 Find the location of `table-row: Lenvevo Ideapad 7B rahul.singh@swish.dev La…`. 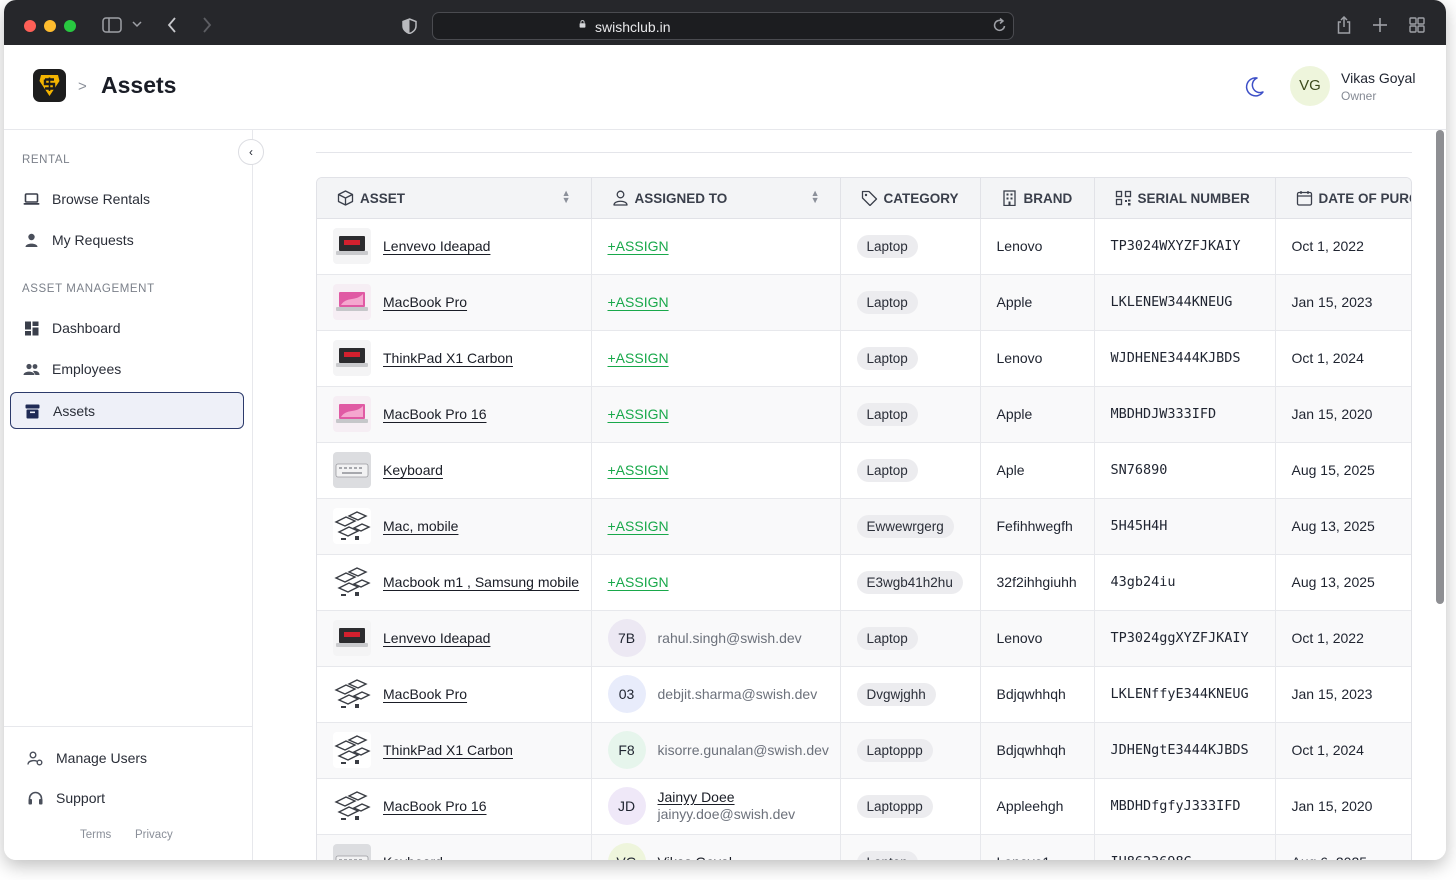

table-row: Lenvevo Ideapad 7B rahul.singh@swish.dev La… is located at coordinates (864, 638).